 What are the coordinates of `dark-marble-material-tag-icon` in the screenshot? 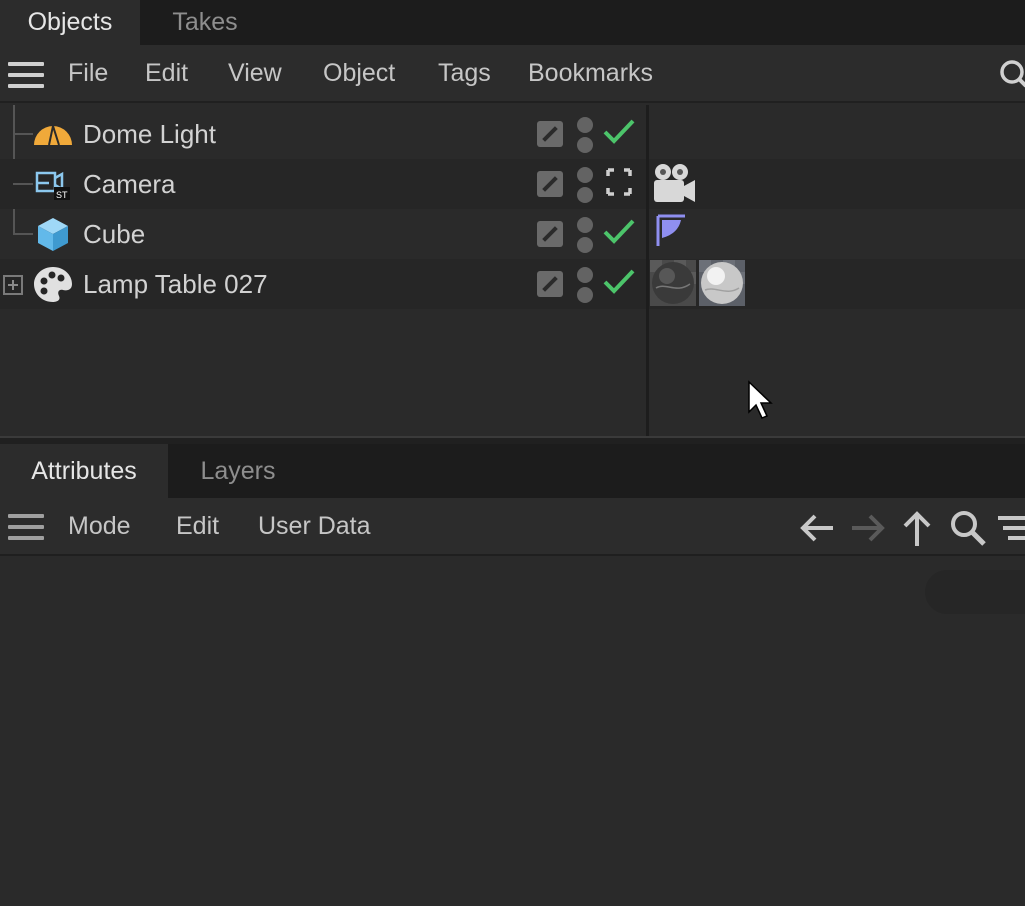 It's located at (673, 283).